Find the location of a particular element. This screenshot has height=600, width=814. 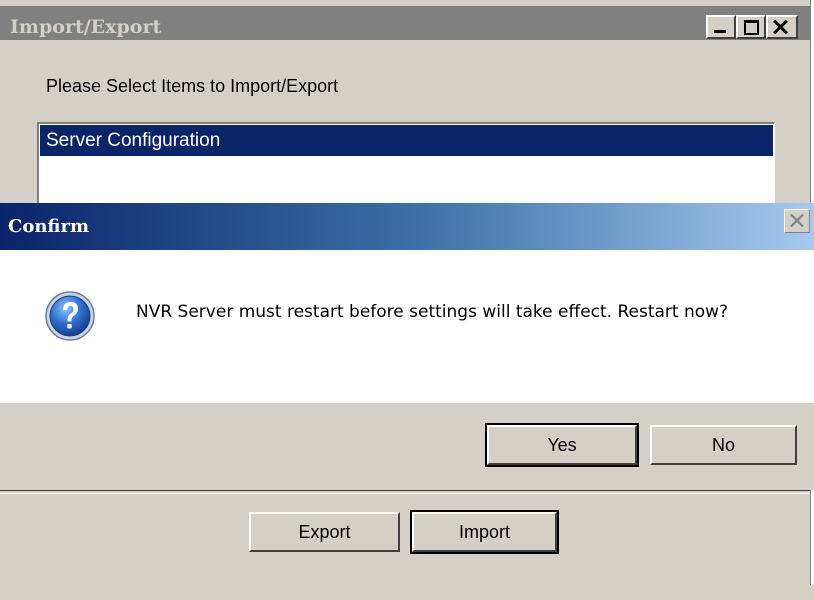

select-items-label: Please Select Items to Import/Export is located at coordinates (192, 86).